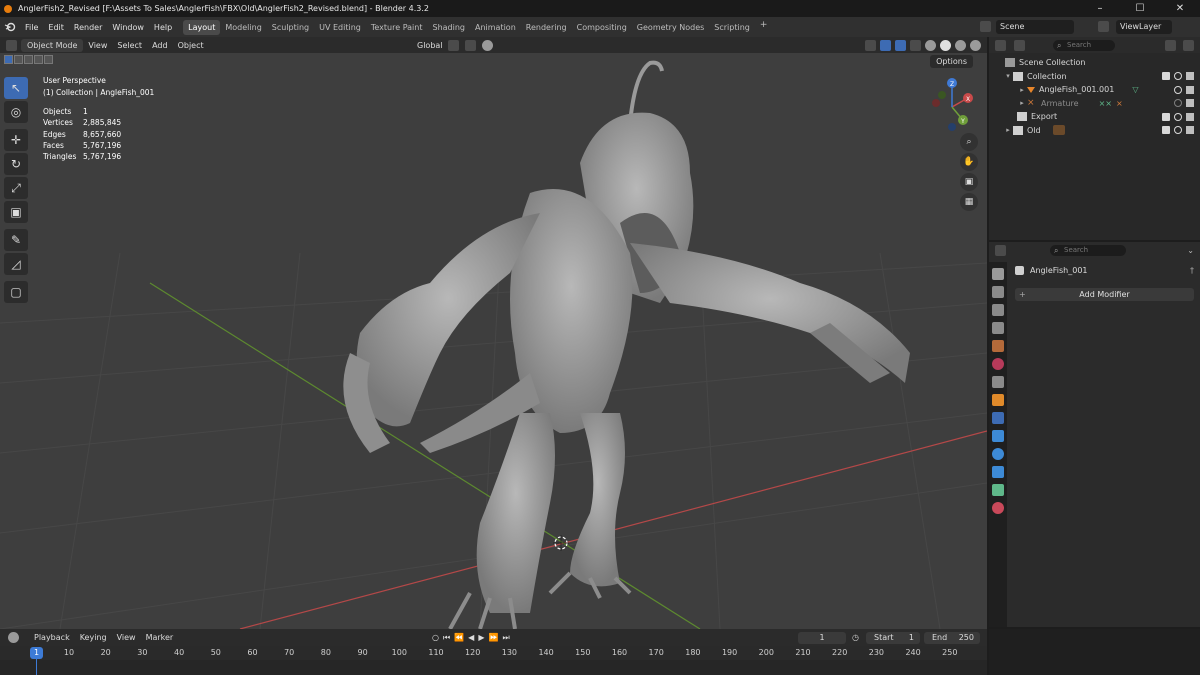 The height and width of the screenshot is (675, 1200). What do you see at coordinates (1088, 250) in the screenshot?
I see `properties-search-input: Search` at bounding box center [1088, 250].